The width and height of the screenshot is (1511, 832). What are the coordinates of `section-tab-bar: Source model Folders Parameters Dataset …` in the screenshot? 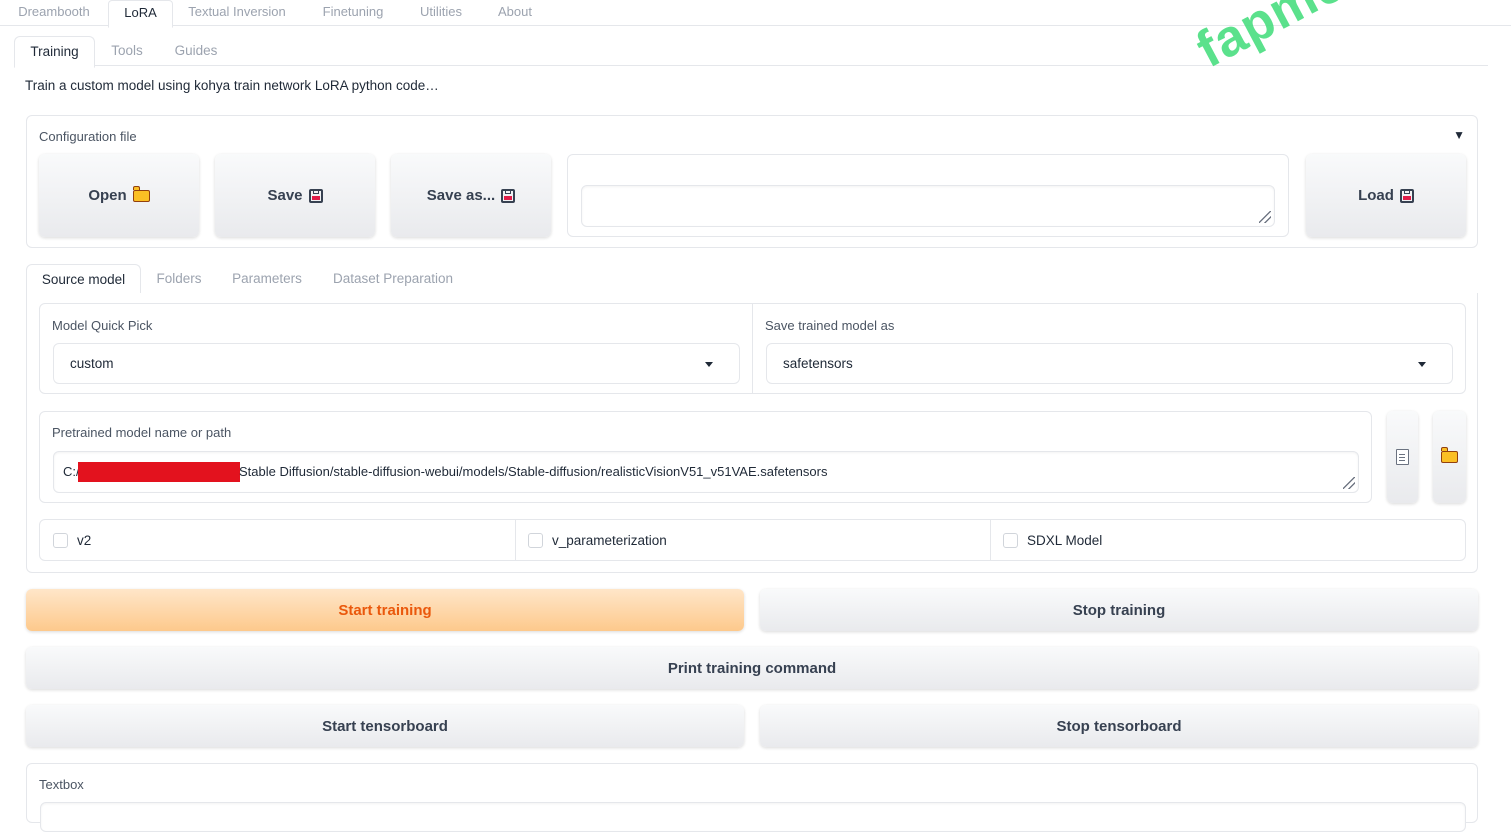 It's located at (752, 280).